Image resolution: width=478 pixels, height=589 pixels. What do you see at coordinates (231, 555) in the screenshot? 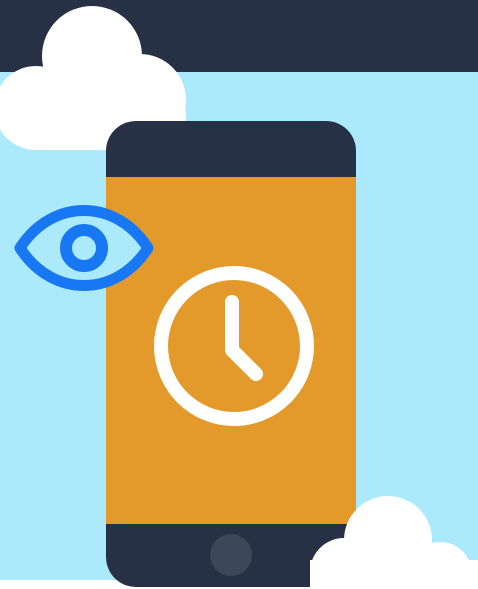
I see `home-button` at bounding box center [231, 555].